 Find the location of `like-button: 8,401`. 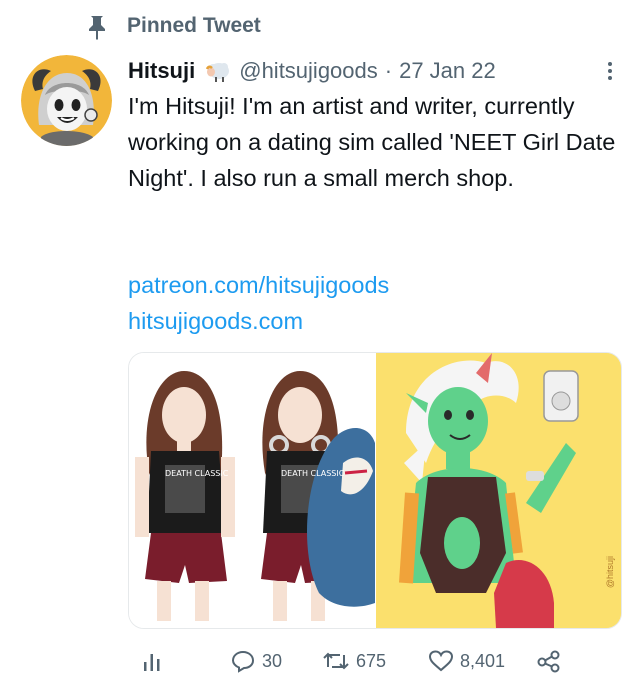

like-button: 8,401 is located at coordinates (466, 661).